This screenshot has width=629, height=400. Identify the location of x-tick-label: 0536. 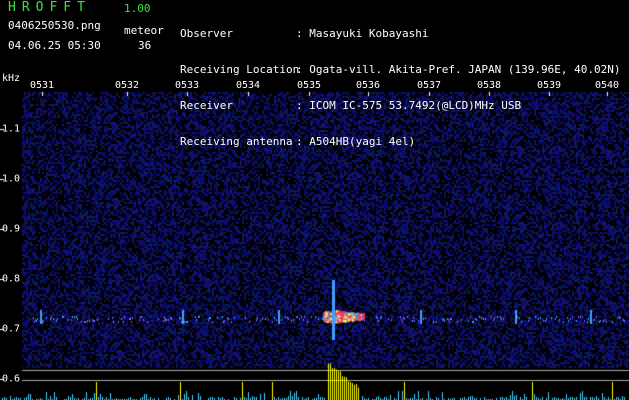
(368, 85).